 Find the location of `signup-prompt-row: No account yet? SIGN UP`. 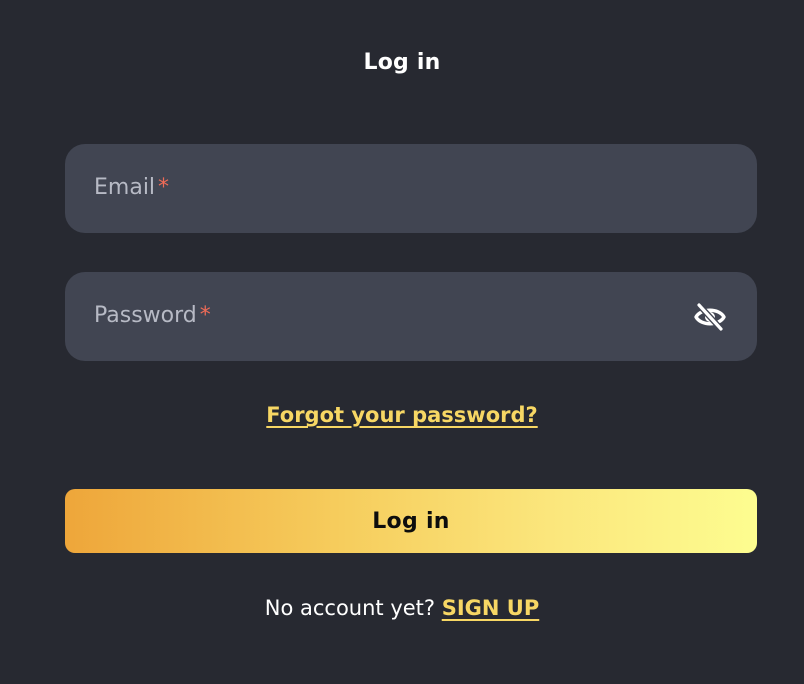

signup-prompt-row: No account yet? SIGN UP is located at coordinates (402, 608).